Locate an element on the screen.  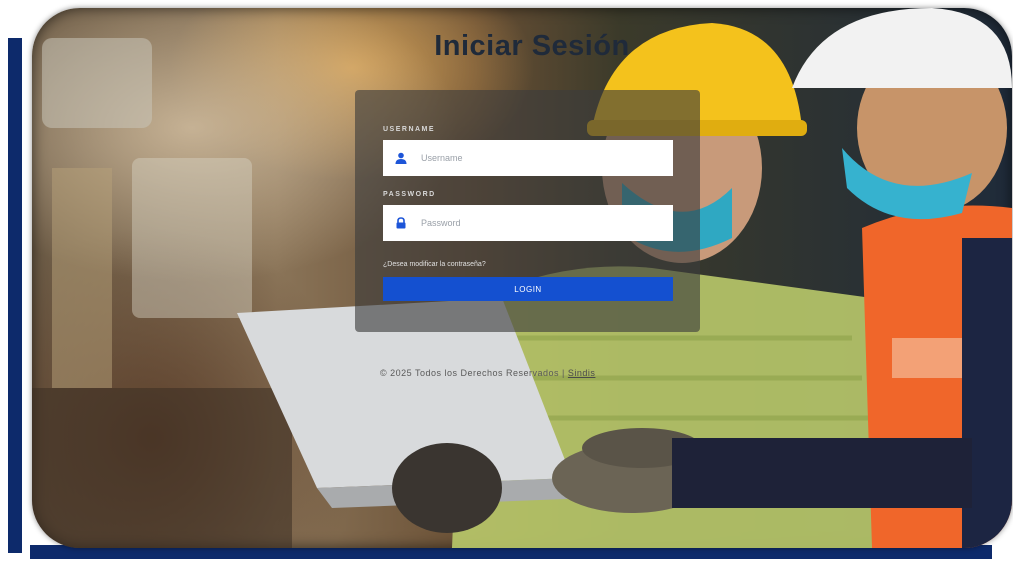
frame-left-bar is located at coordinates (15, 295).